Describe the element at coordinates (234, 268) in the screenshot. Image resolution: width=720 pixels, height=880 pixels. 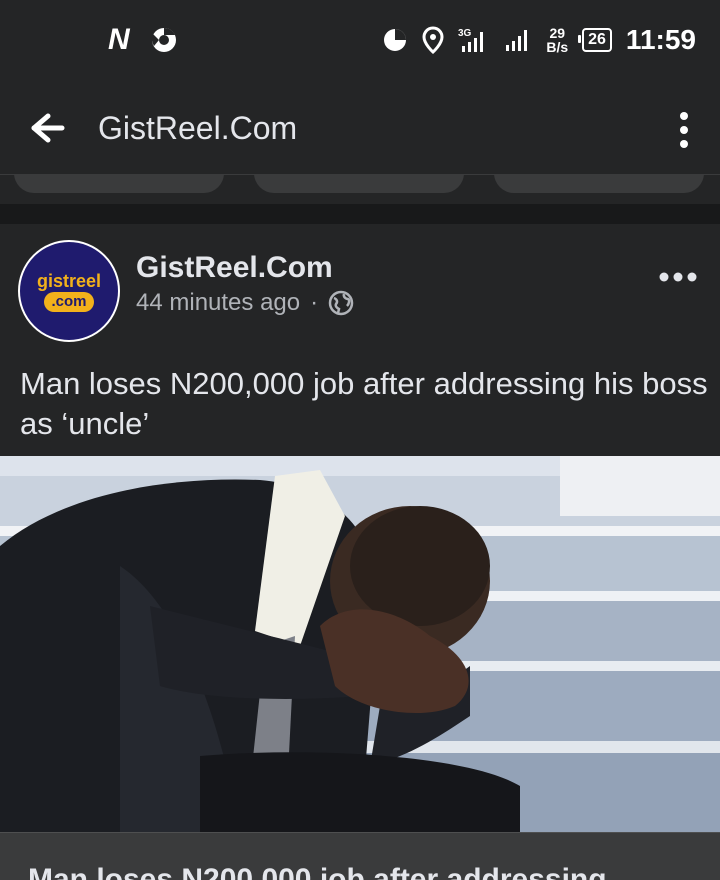
I see `post-author-name: GistReel.Com` at that location.